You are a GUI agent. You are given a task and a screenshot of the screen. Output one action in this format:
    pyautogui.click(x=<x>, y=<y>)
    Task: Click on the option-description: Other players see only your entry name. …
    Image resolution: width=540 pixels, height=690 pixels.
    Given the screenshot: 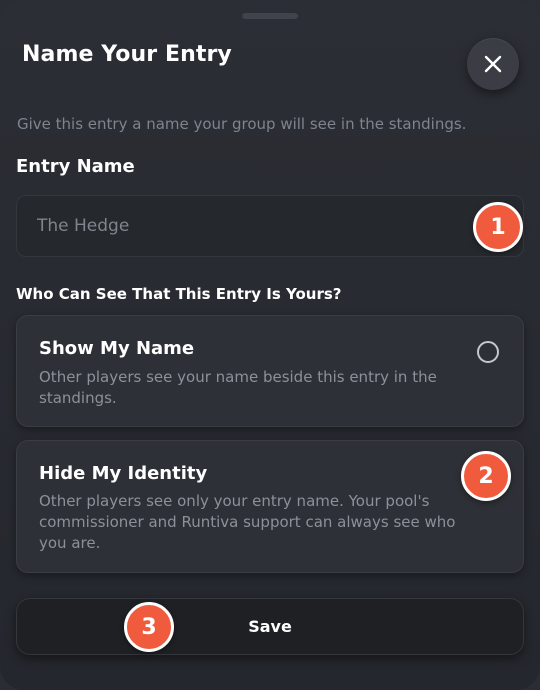 What is the action you would take?
    pyautogui.click(x=247, y=522)
    